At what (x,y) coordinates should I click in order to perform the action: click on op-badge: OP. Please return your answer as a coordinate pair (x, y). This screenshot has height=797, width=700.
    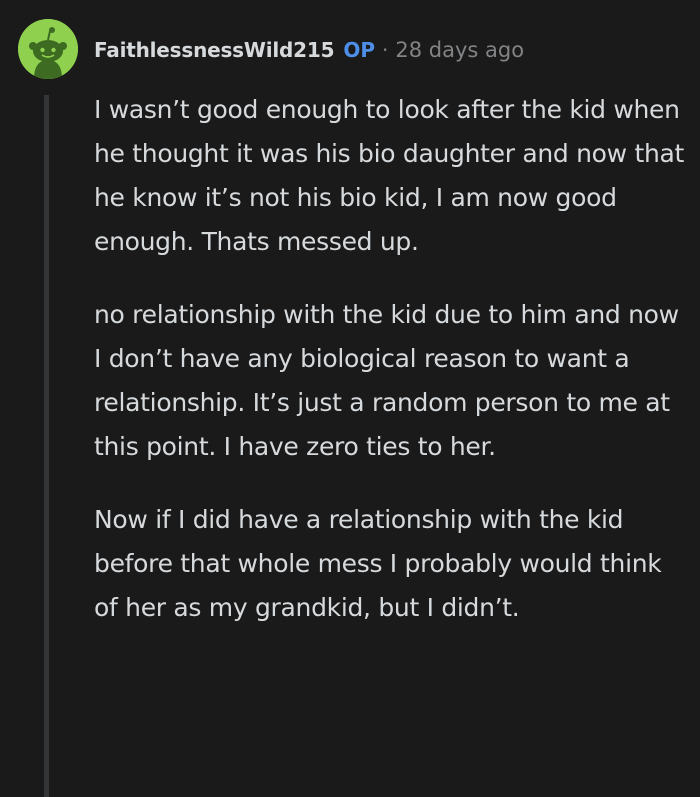
    Looking at the image, I should click on (359, 50).